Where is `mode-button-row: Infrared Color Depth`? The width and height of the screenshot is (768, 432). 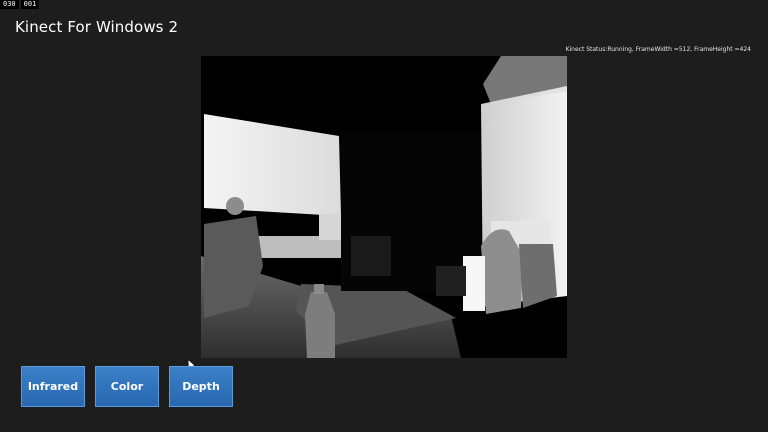
mode-button-row: Infrared Color Depth is located at coordinates (127, 386).